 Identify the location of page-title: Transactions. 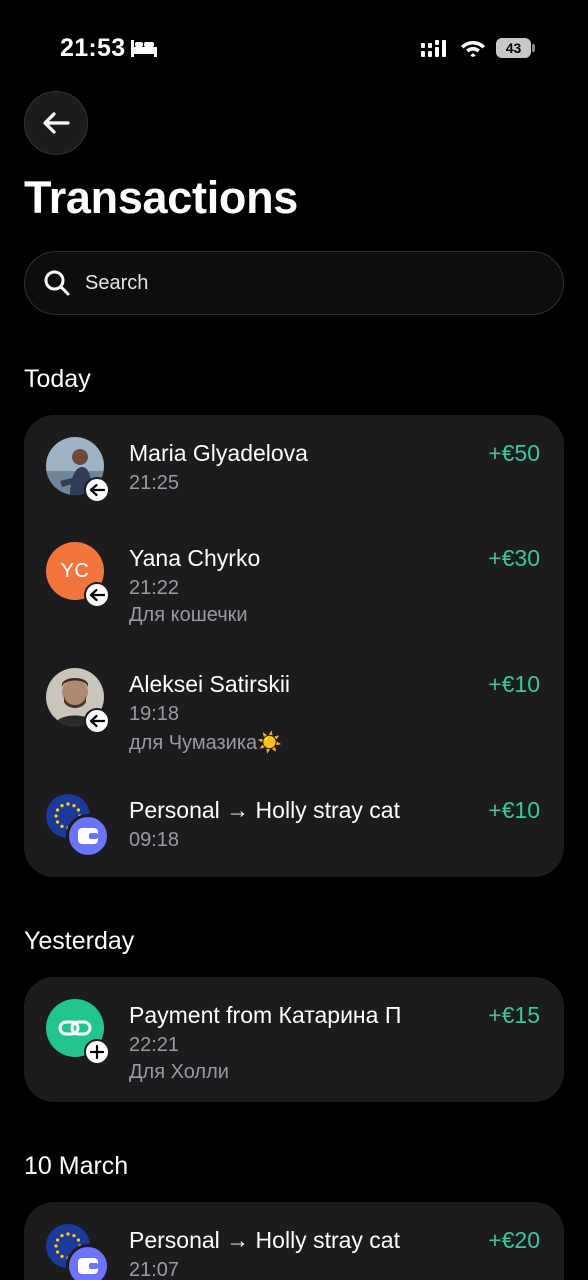
(161, 197).